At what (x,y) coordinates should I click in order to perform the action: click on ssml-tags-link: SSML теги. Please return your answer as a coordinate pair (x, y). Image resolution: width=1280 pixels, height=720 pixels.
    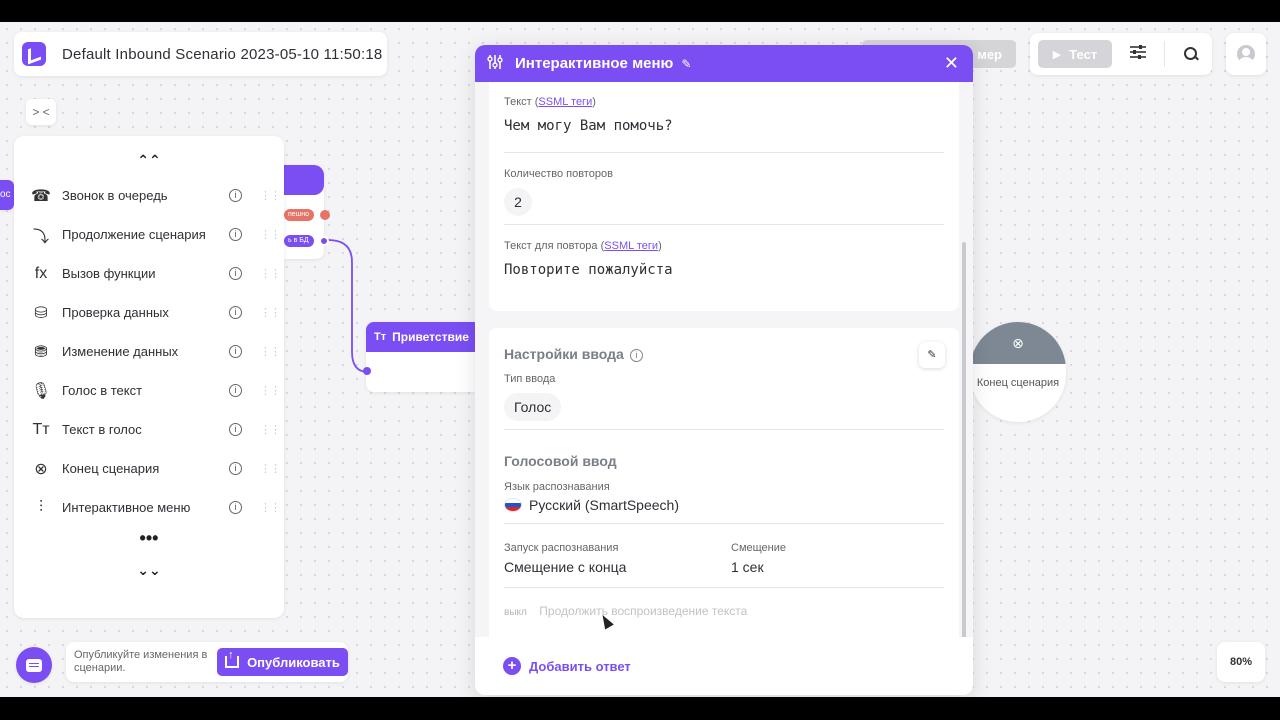
    Looking at the image, I should click on (565, 102).